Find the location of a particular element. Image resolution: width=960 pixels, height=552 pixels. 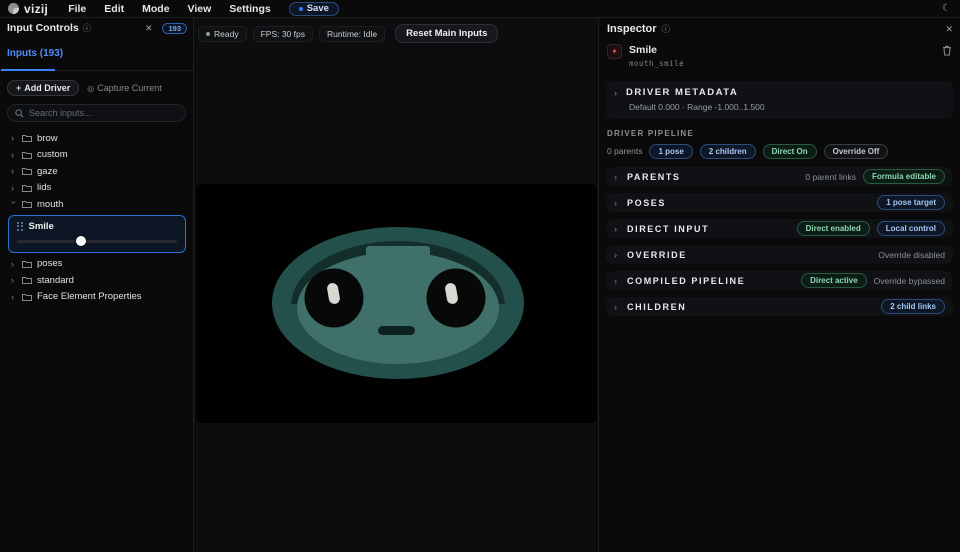

parent-links-text: 0 parent links is located at coordinates (830, 176).